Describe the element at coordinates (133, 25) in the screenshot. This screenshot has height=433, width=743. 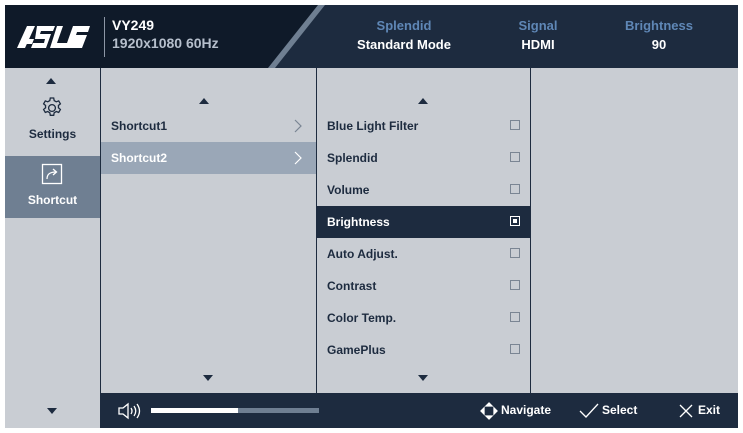
I see `monitor-model: VY249` at that location.